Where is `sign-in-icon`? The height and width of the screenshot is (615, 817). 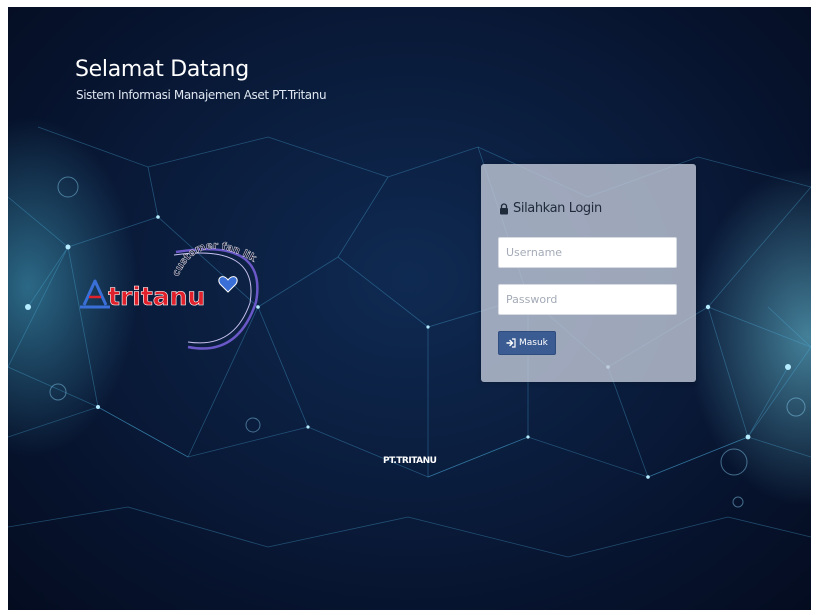 sign-in-icon is located at coordinates (511, 343).